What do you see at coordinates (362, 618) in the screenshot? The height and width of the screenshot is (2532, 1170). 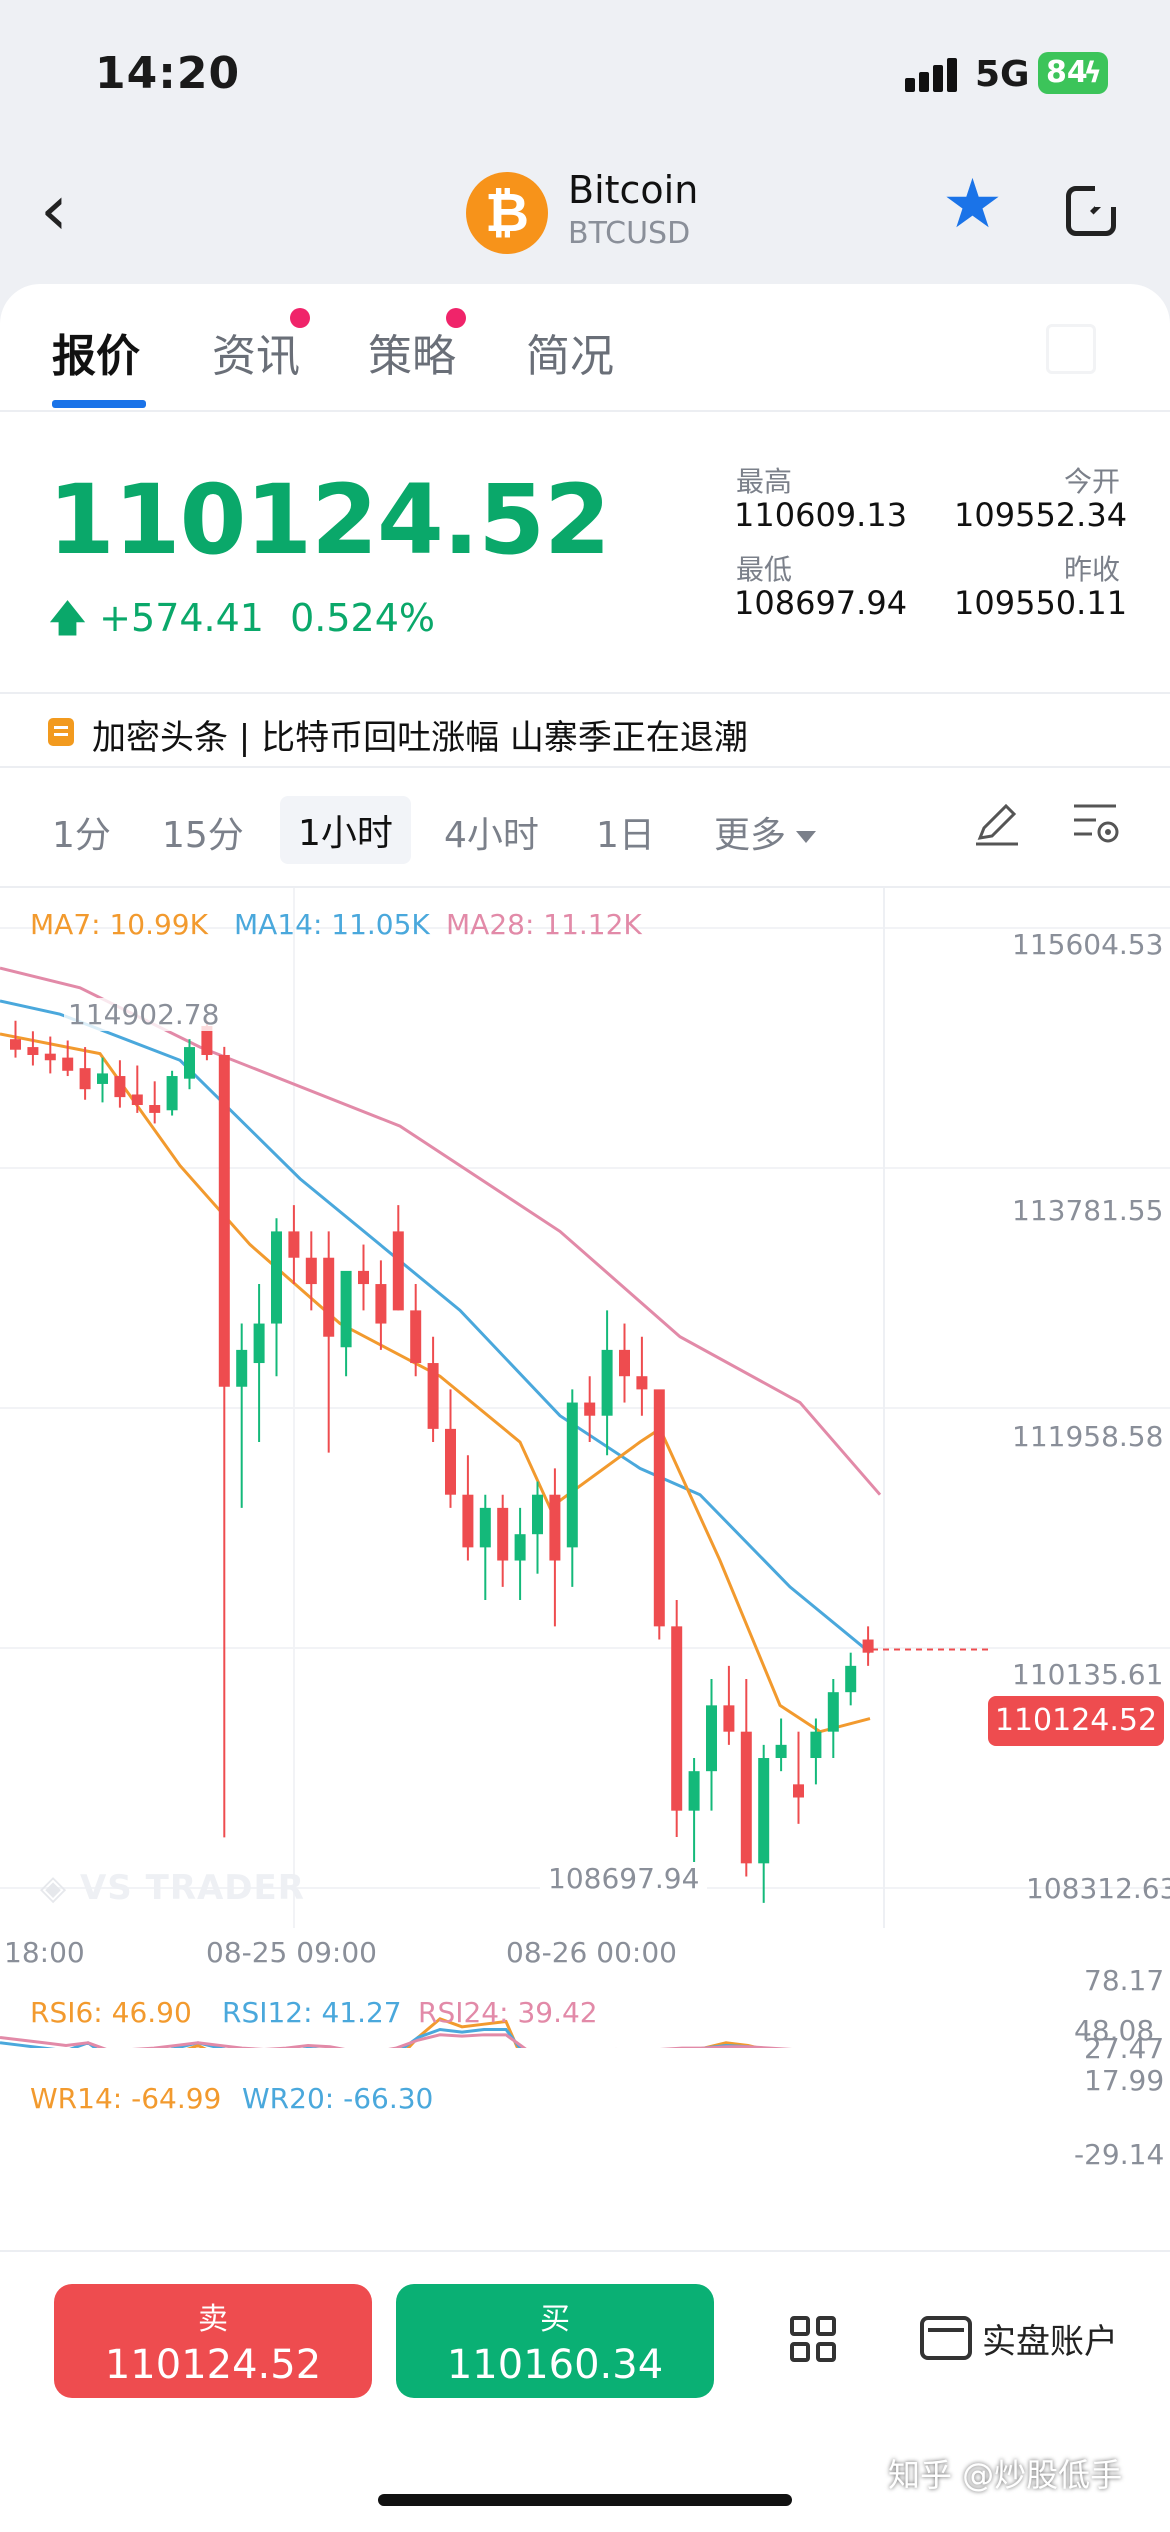 I see `change-percent: 0.524%` at bounding box center [362, 618].